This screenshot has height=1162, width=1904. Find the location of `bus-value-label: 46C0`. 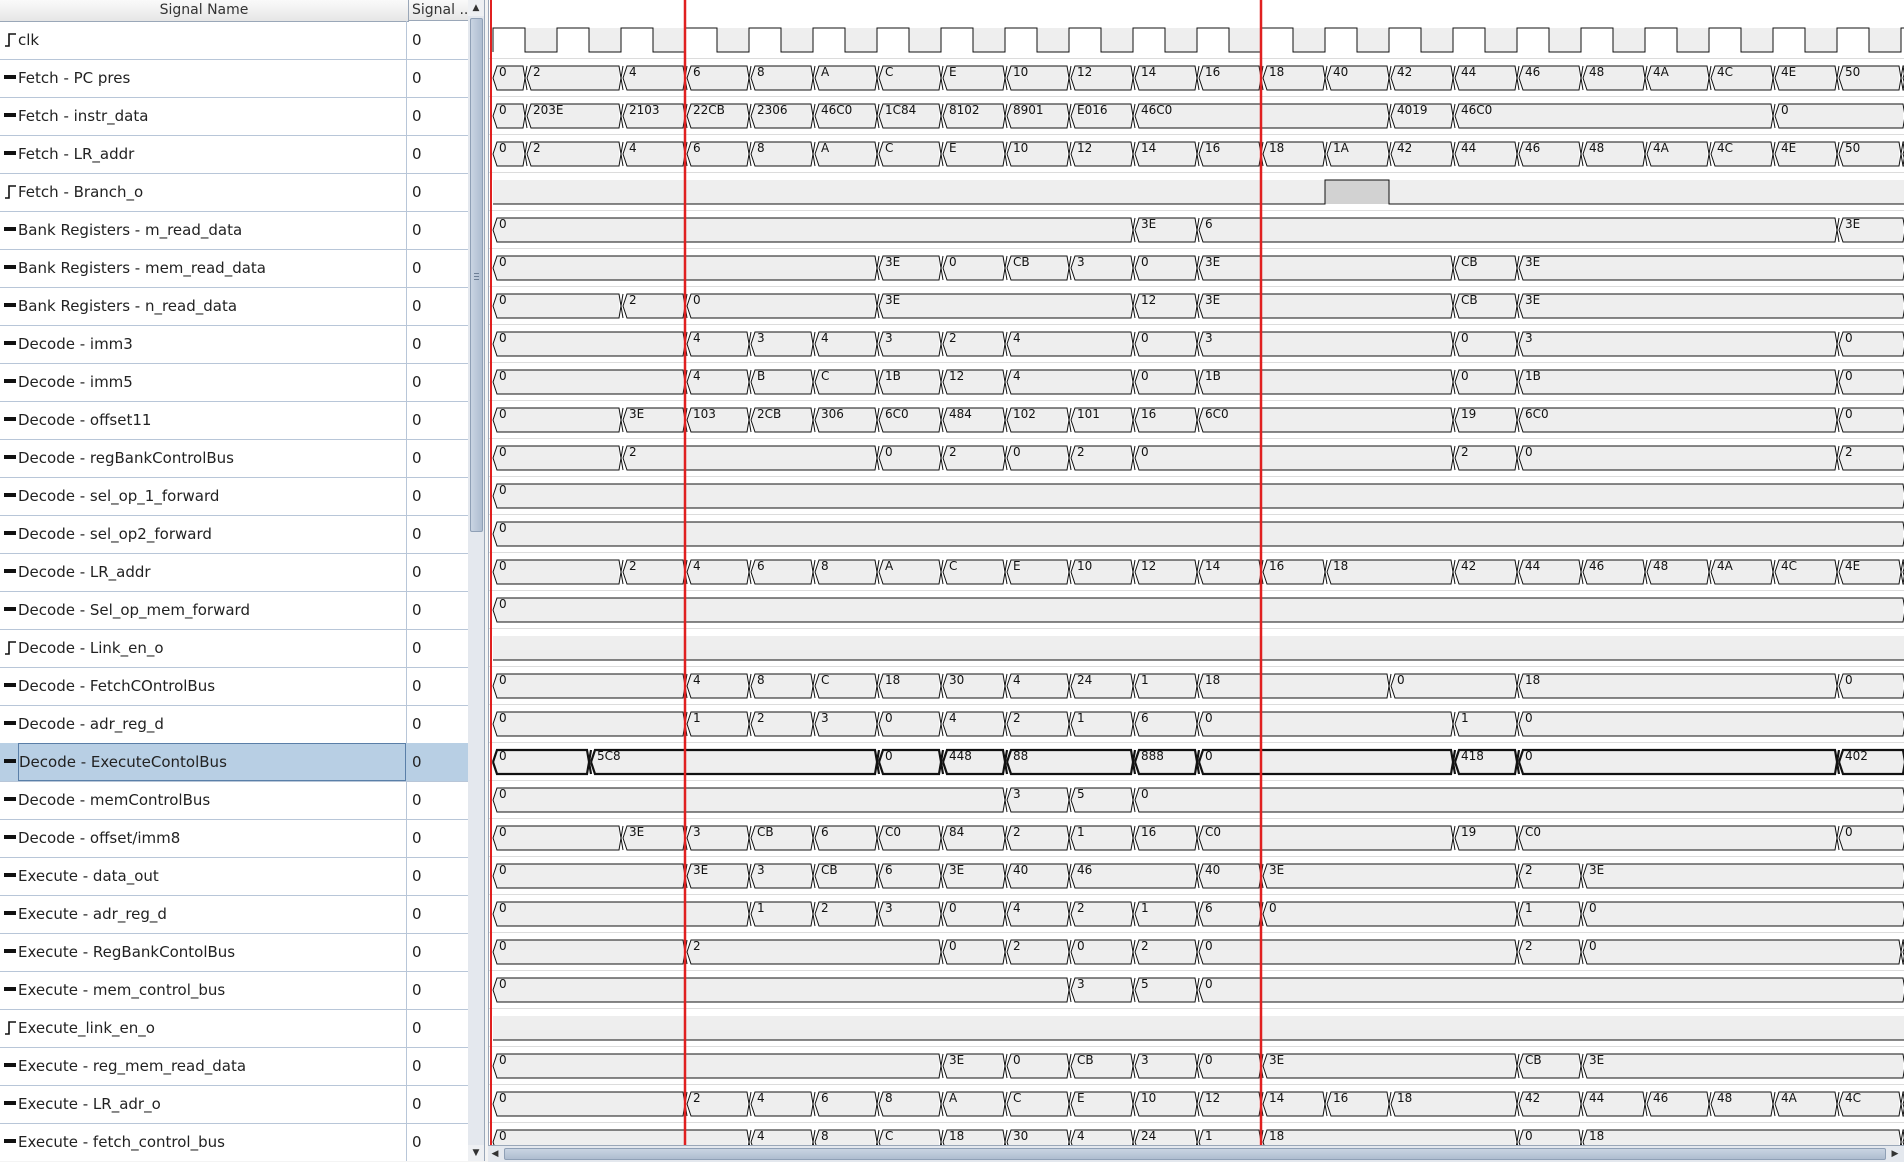

bus-value-label: 46C0 is located at coordinates (1476, 110).